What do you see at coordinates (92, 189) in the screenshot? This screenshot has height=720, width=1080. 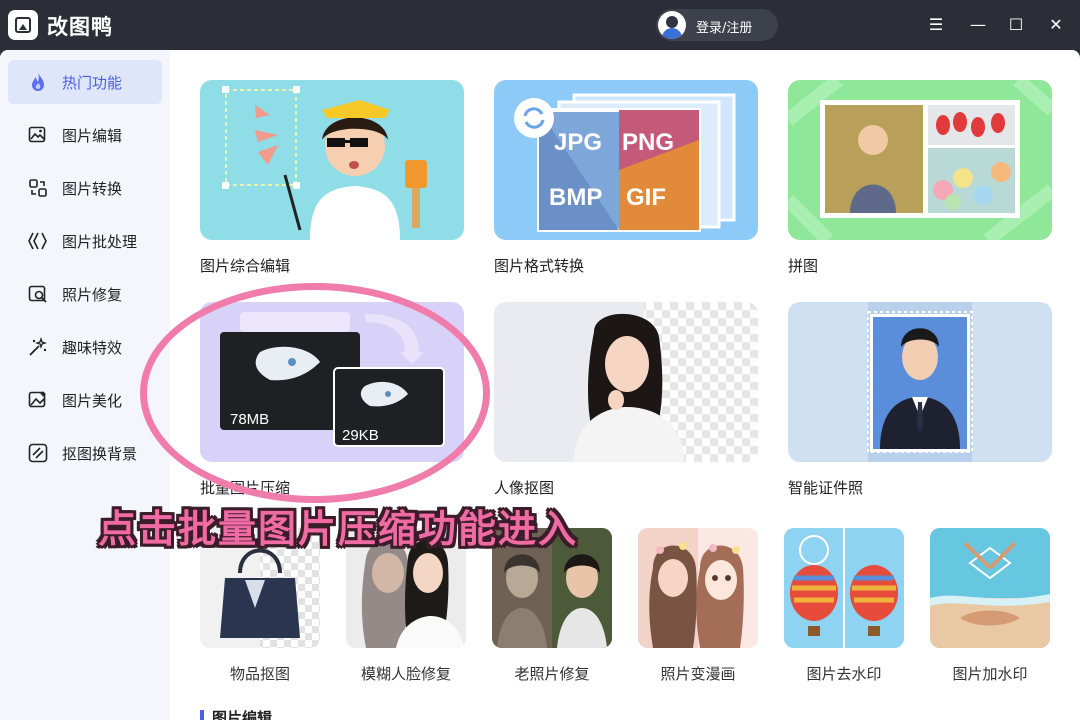 I see `sidebar-item-label: 图片转换` at bounding box center [92, 189].